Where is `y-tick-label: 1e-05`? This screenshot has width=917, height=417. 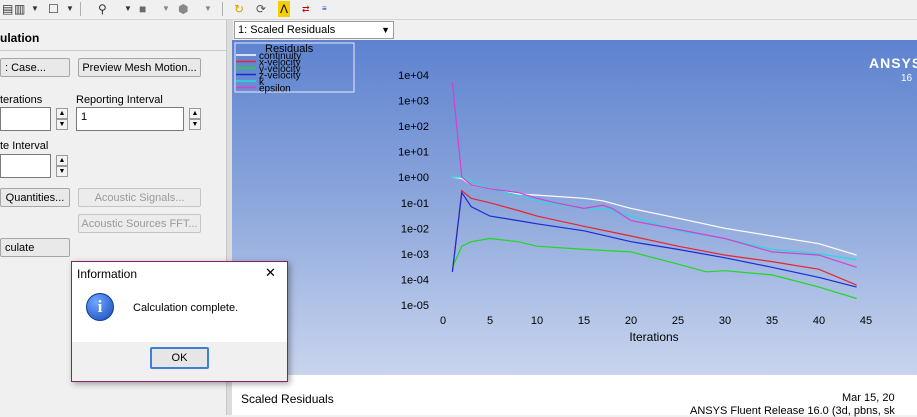 y-tick-label: 1e-05 is located at coordinates (415, 306).